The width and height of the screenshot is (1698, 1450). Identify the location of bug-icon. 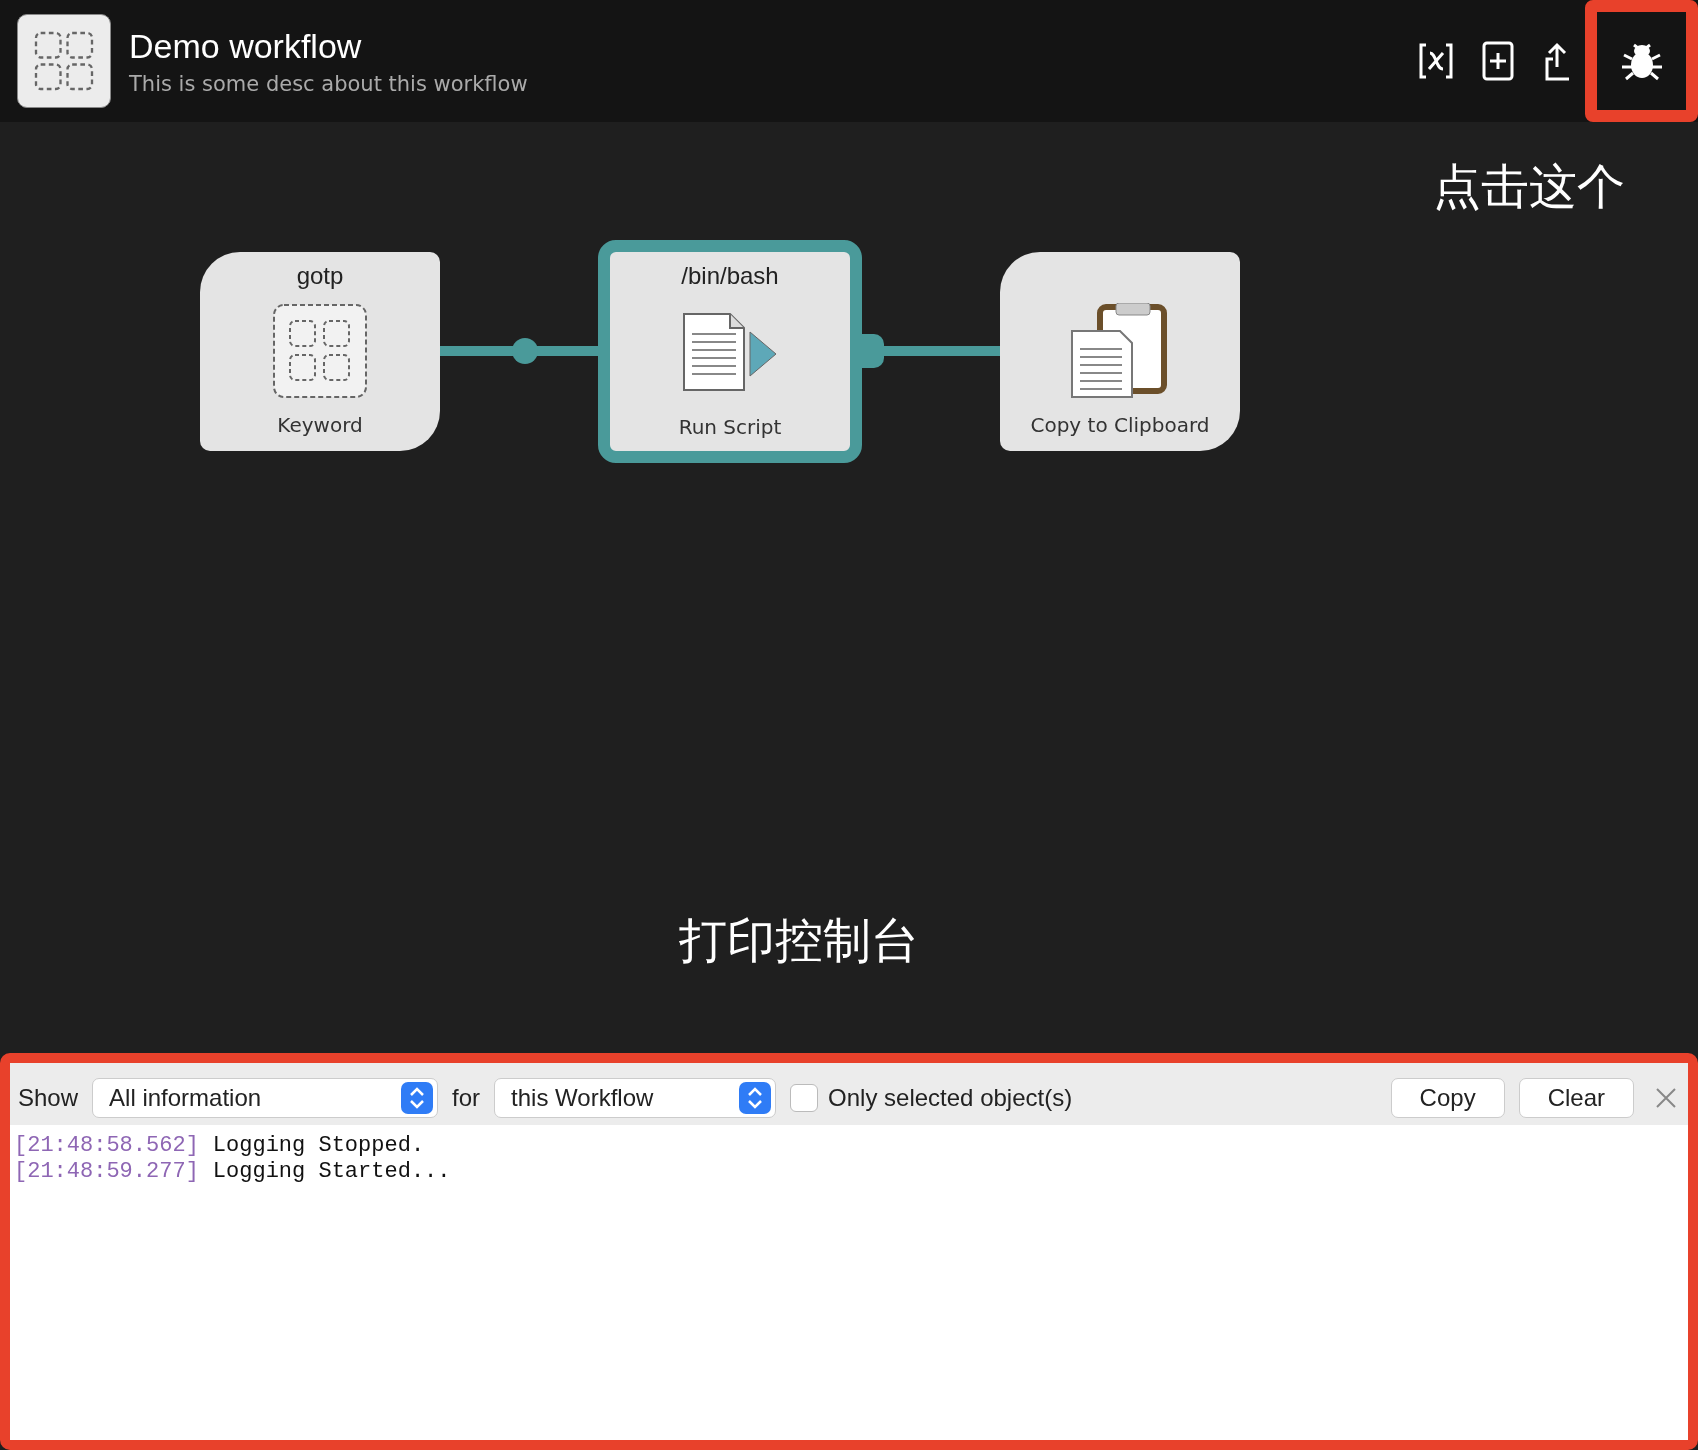
(1641, 61).